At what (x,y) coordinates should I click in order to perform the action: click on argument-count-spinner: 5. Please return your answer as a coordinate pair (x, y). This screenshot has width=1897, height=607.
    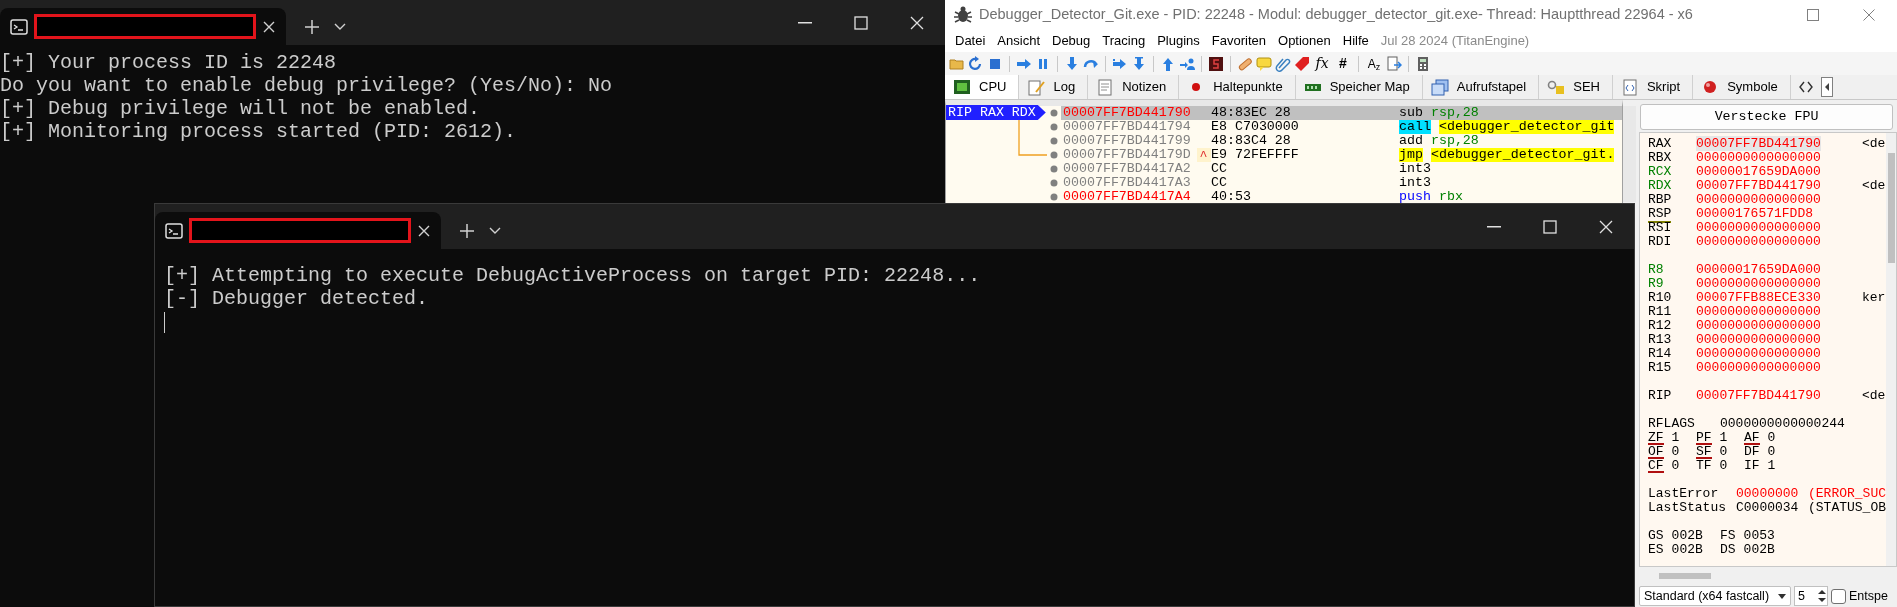
    Looking at the image, I should click on (1811, 596).